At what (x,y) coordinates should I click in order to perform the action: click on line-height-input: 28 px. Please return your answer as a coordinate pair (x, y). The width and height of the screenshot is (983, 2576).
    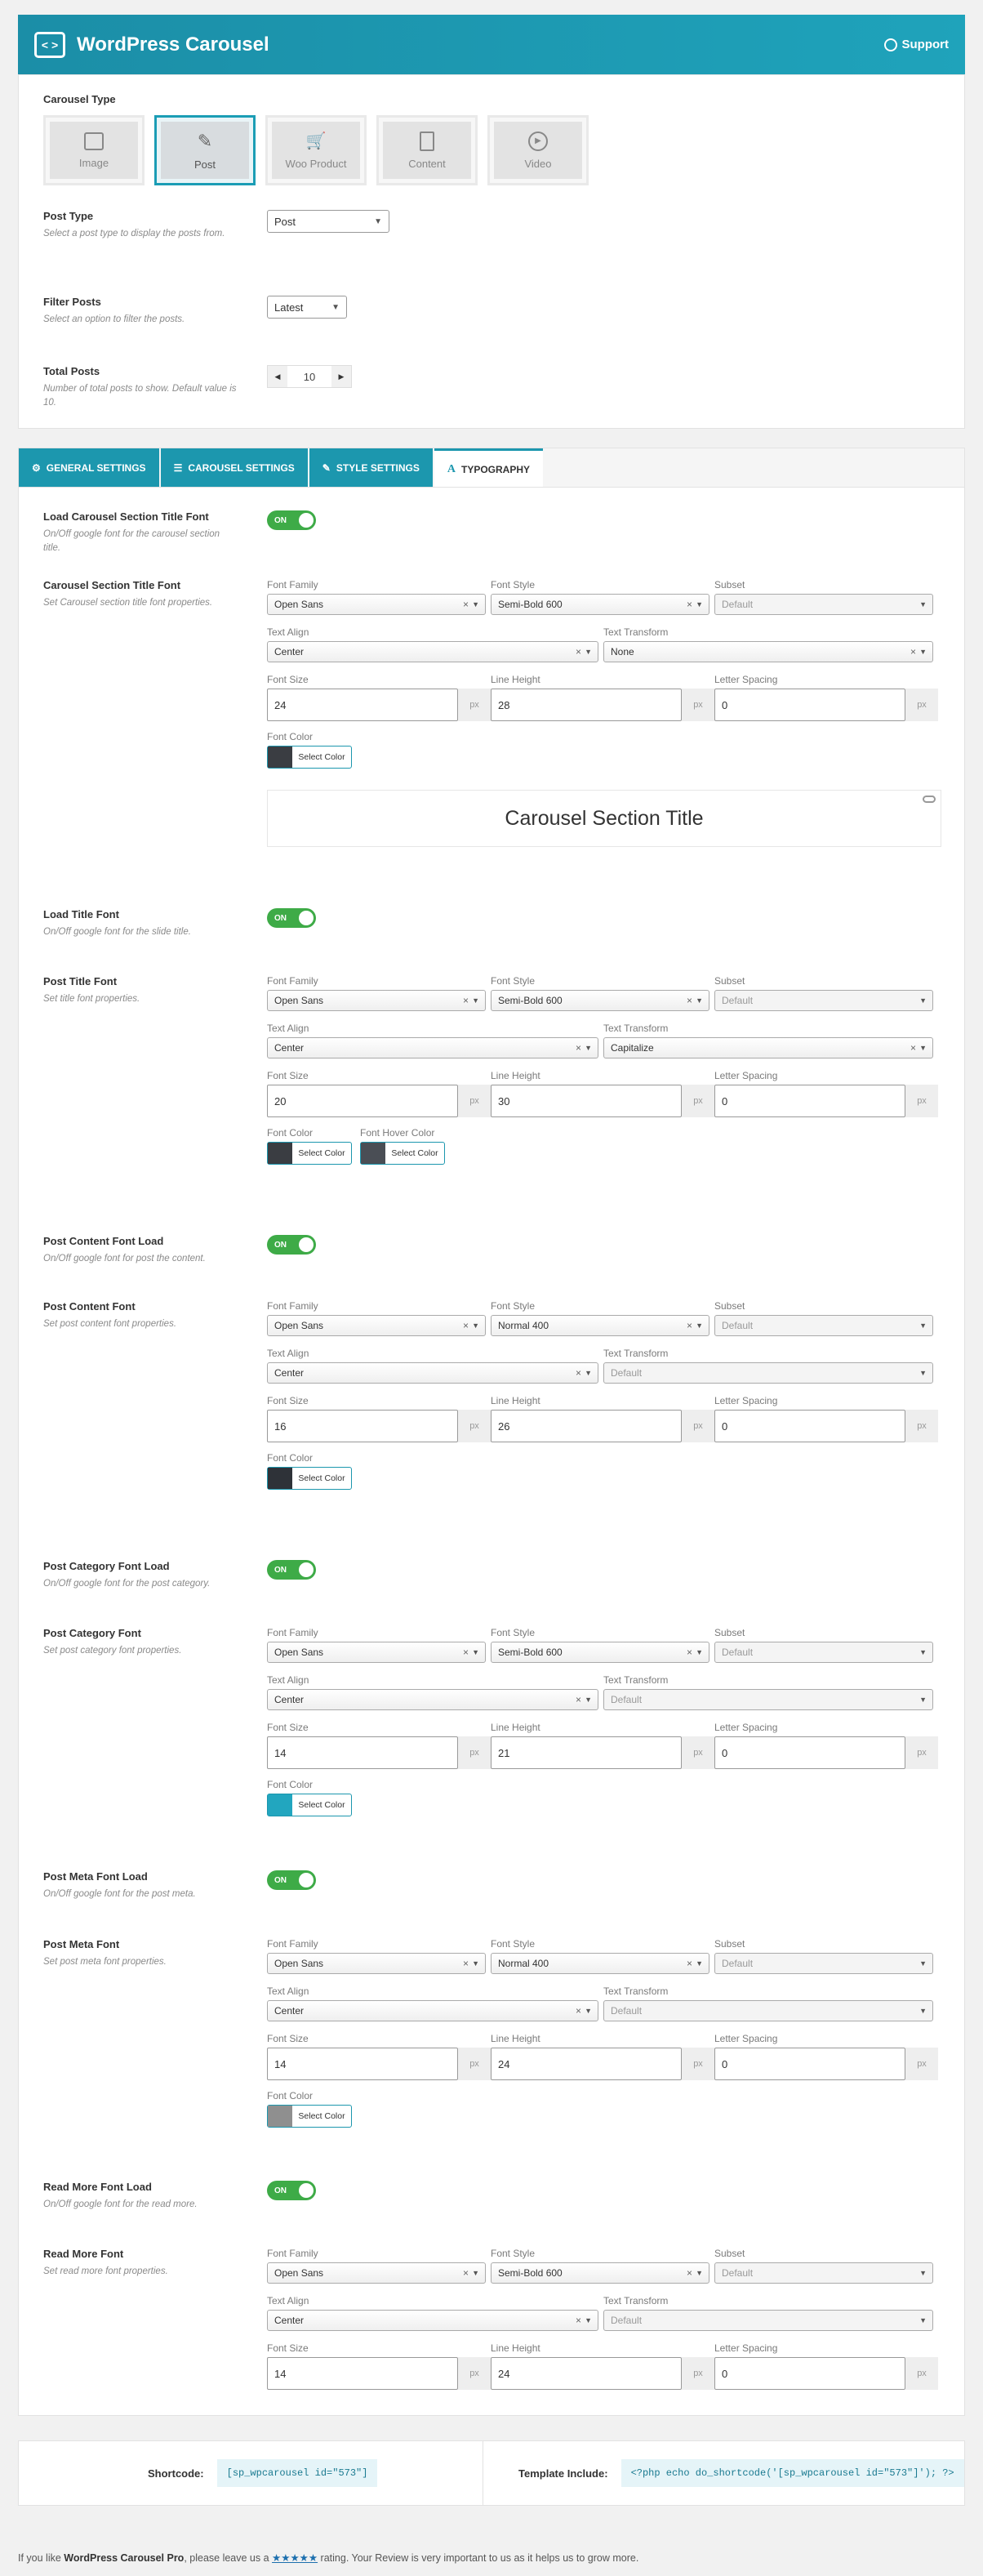
    Looking at the image, I should click on (602, 705).